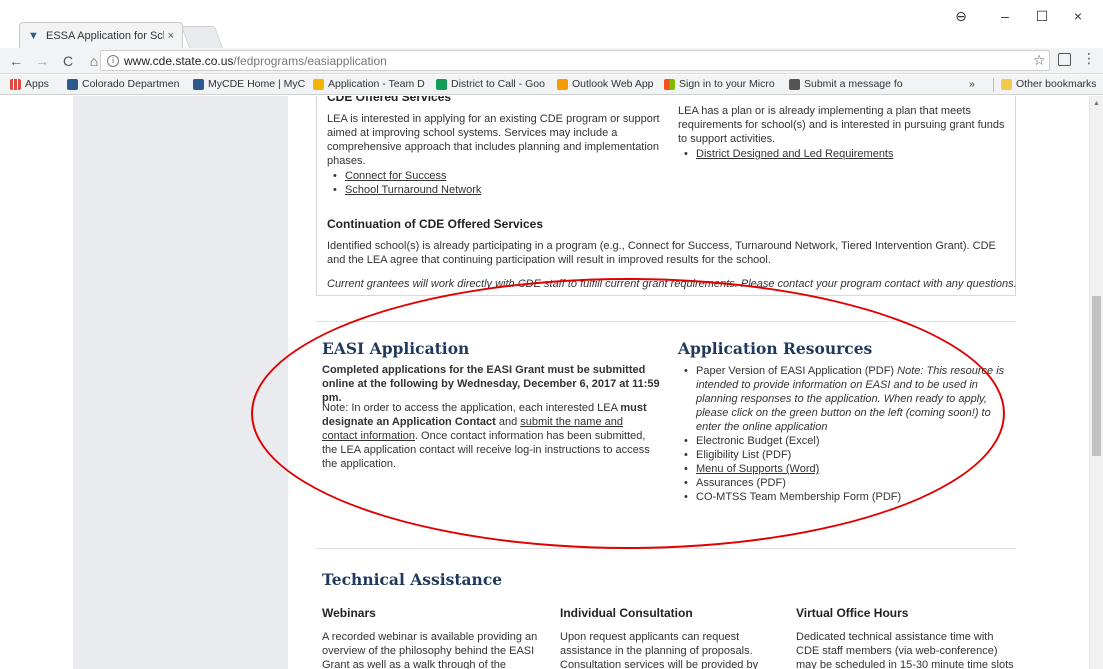  Describe the element at coordinates (16, 61) in the screenshot. I see `back-icon: ←` at that location.